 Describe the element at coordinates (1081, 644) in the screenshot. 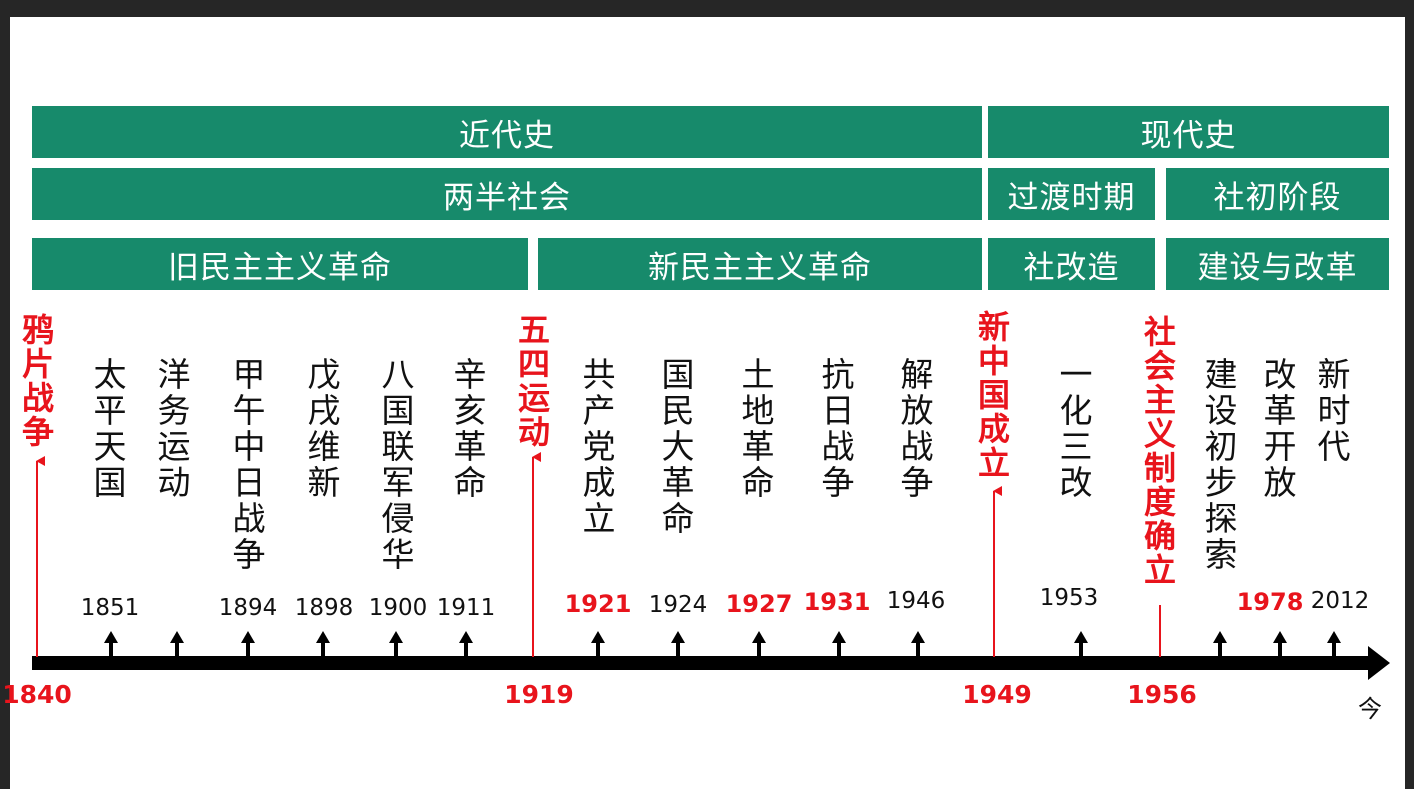

I see `tick-arrow-1953` at that location.